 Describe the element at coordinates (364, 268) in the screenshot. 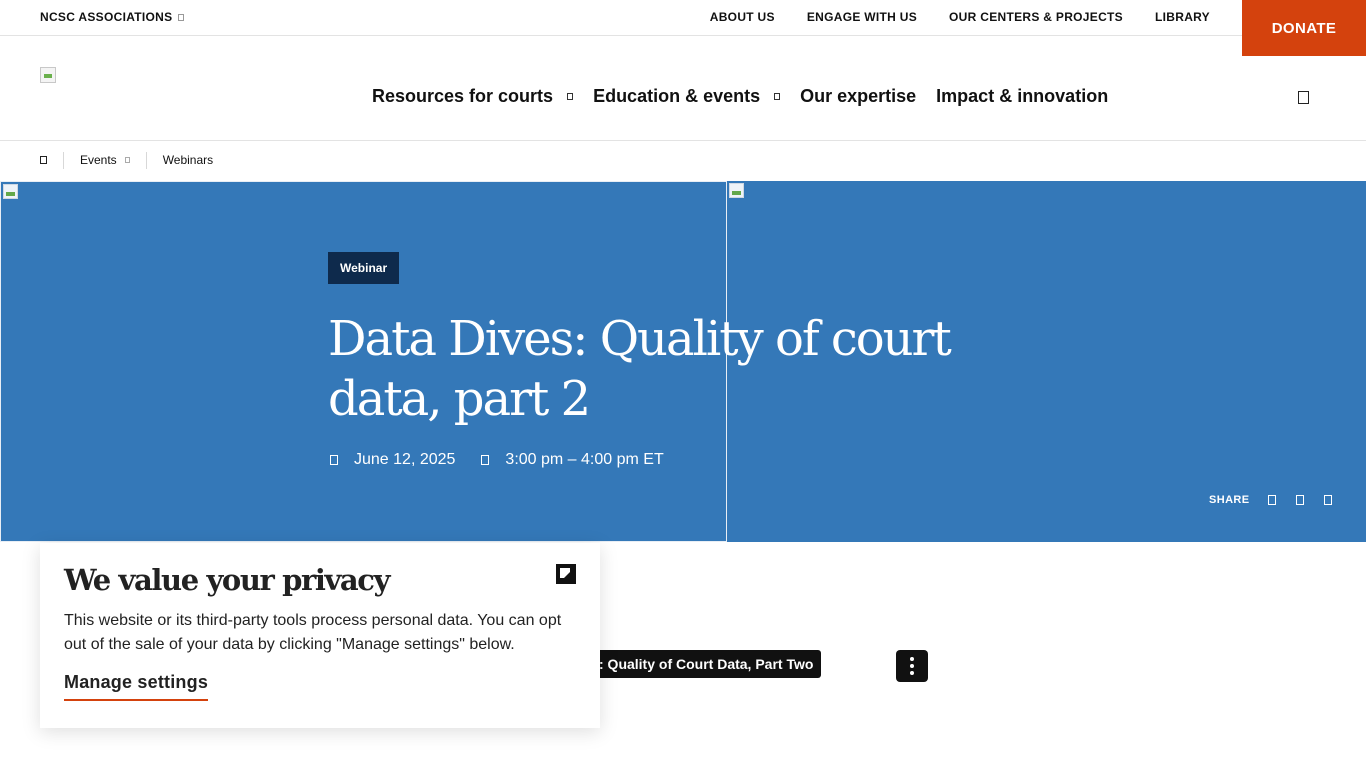

I see `event-type-badge: Webinar` at that location.